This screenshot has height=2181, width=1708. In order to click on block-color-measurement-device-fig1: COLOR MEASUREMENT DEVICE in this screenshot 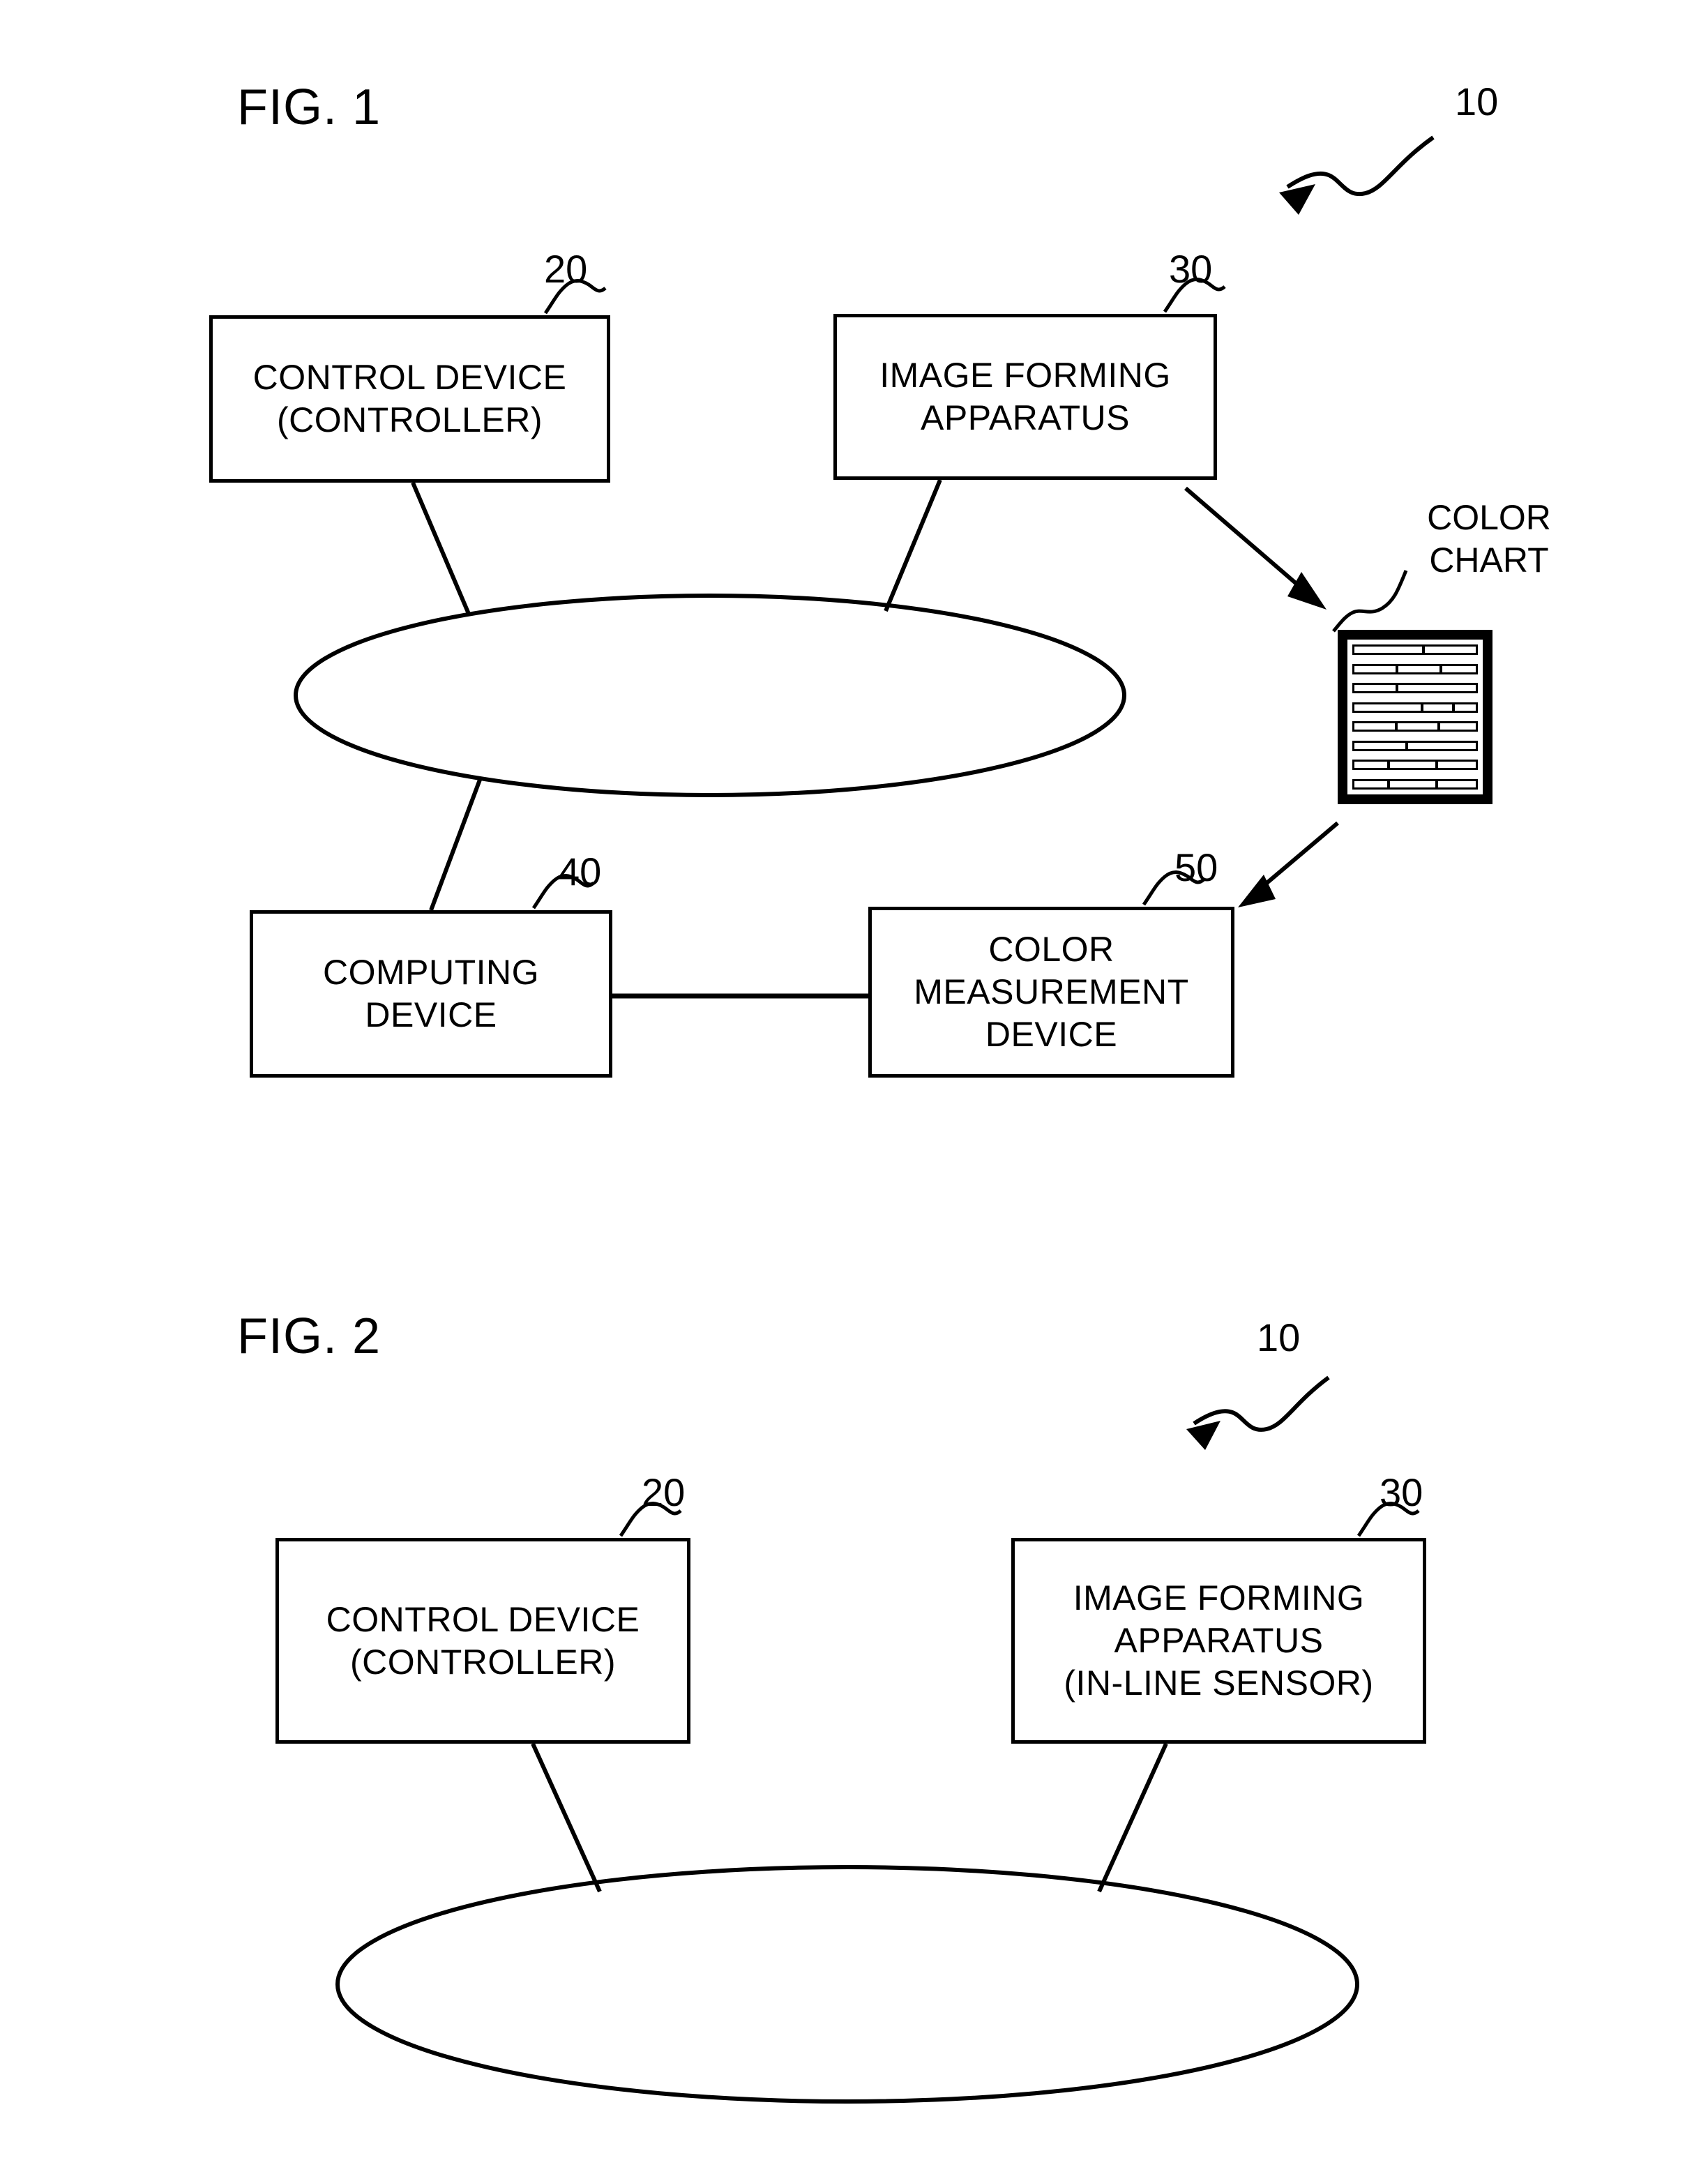, I will do `click(1051, 993)`.